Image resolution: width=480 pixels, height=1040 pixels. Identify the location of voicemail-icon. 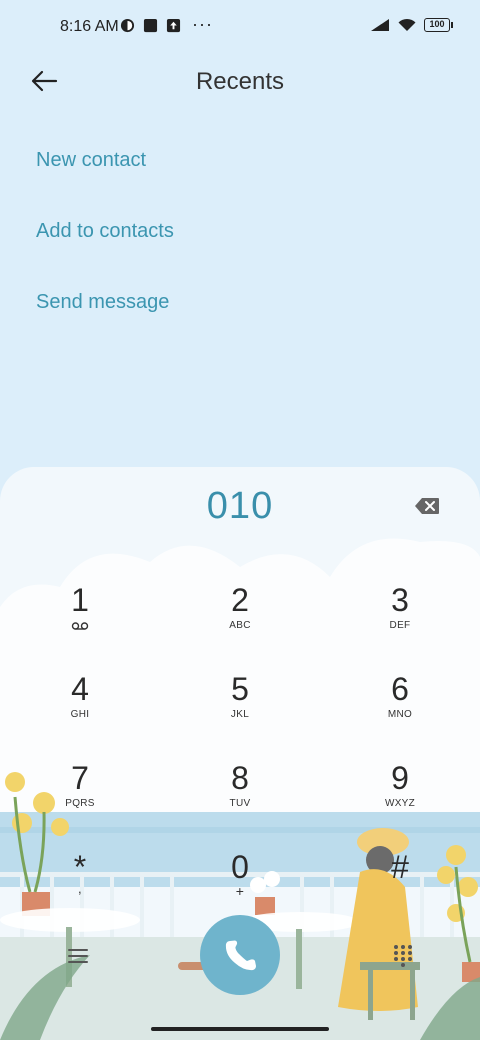
(80, 626).